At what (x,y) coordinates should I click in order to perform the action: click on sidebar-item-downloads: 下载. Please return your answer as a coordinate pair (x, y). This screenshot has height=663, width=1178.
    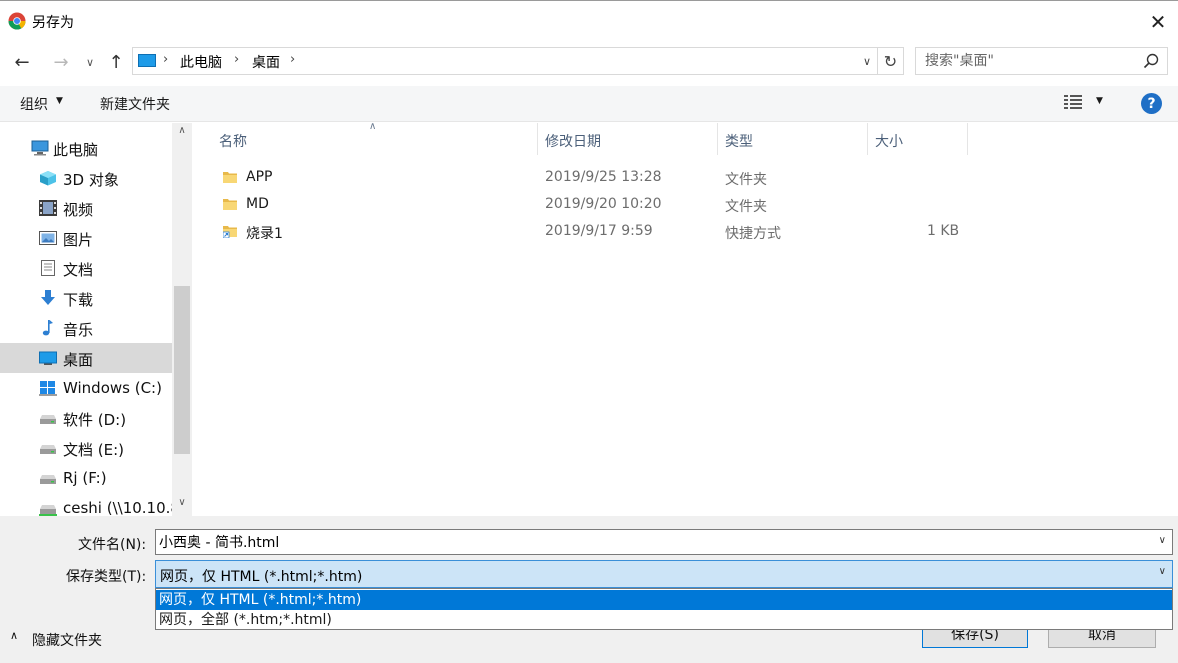
    Looking at the image, I should click on (86, 298).